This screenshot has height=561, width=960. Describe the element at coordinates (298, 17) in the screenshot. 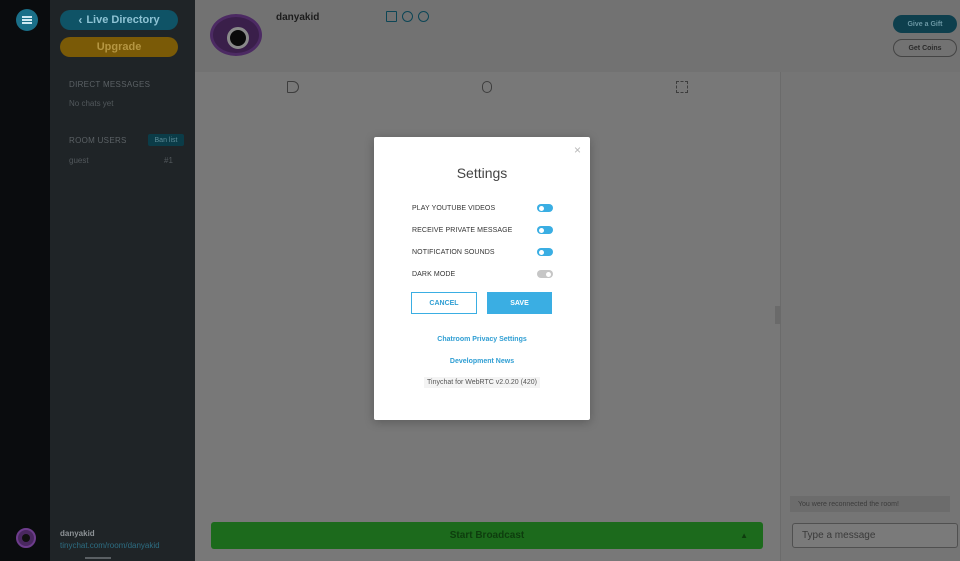

I see `broadcaster-name: danyakid` at that location.